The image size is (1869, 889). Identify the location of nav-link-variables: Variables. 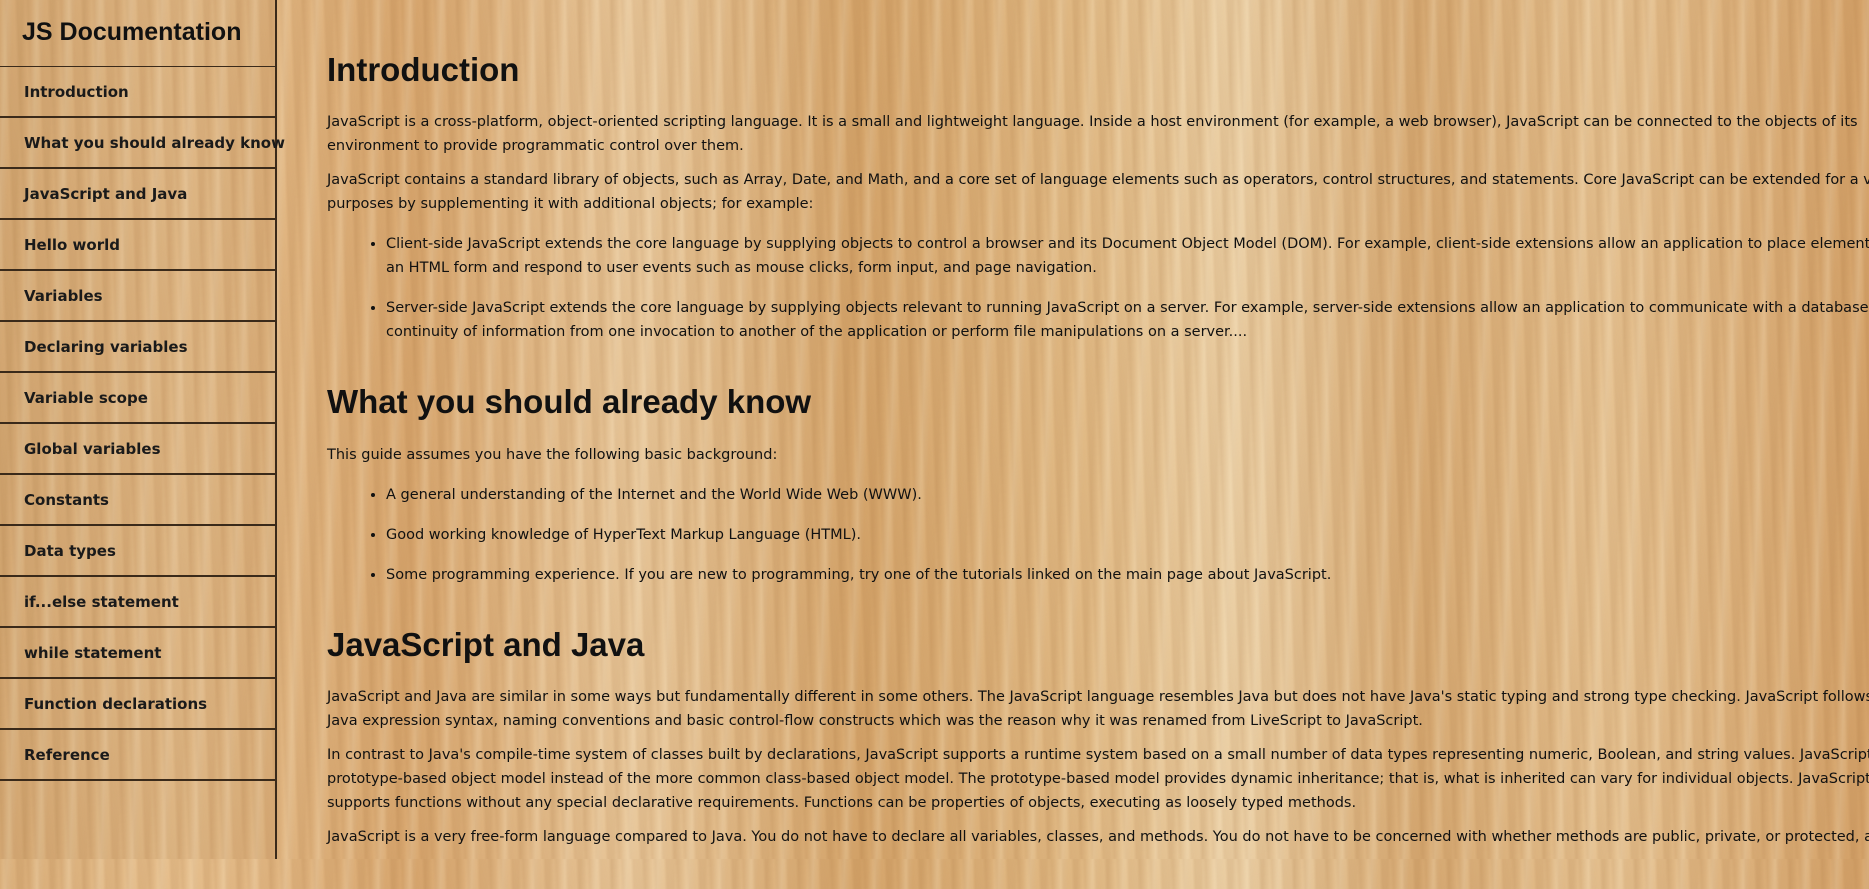
(137, 296).